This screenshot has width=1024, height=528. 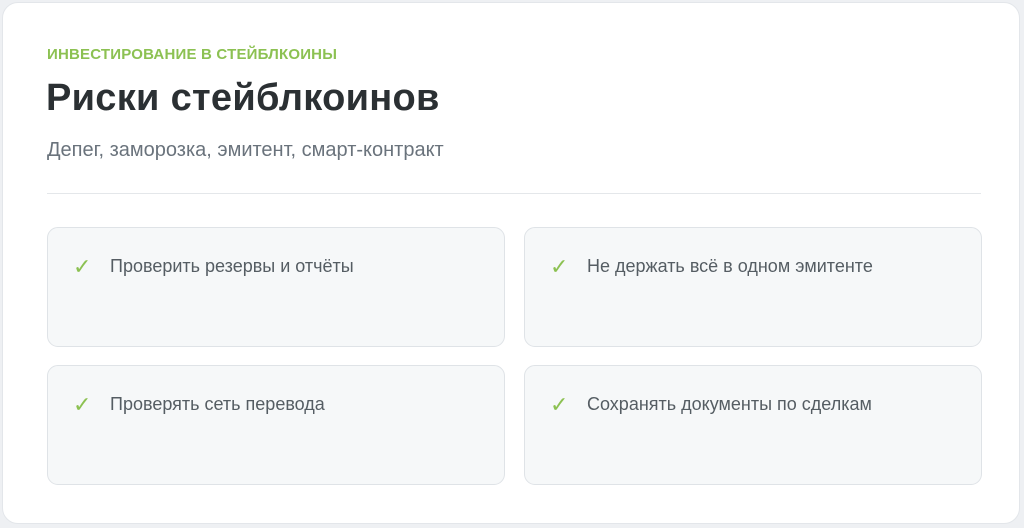 I want to click on divider, so click(x=514, y=193).